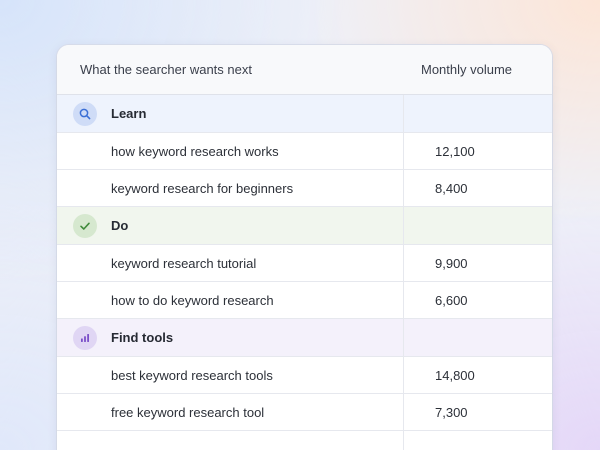  Describe the element at coordinates (304, 440) in the screenshot. I see `empty-table-row` at that location.